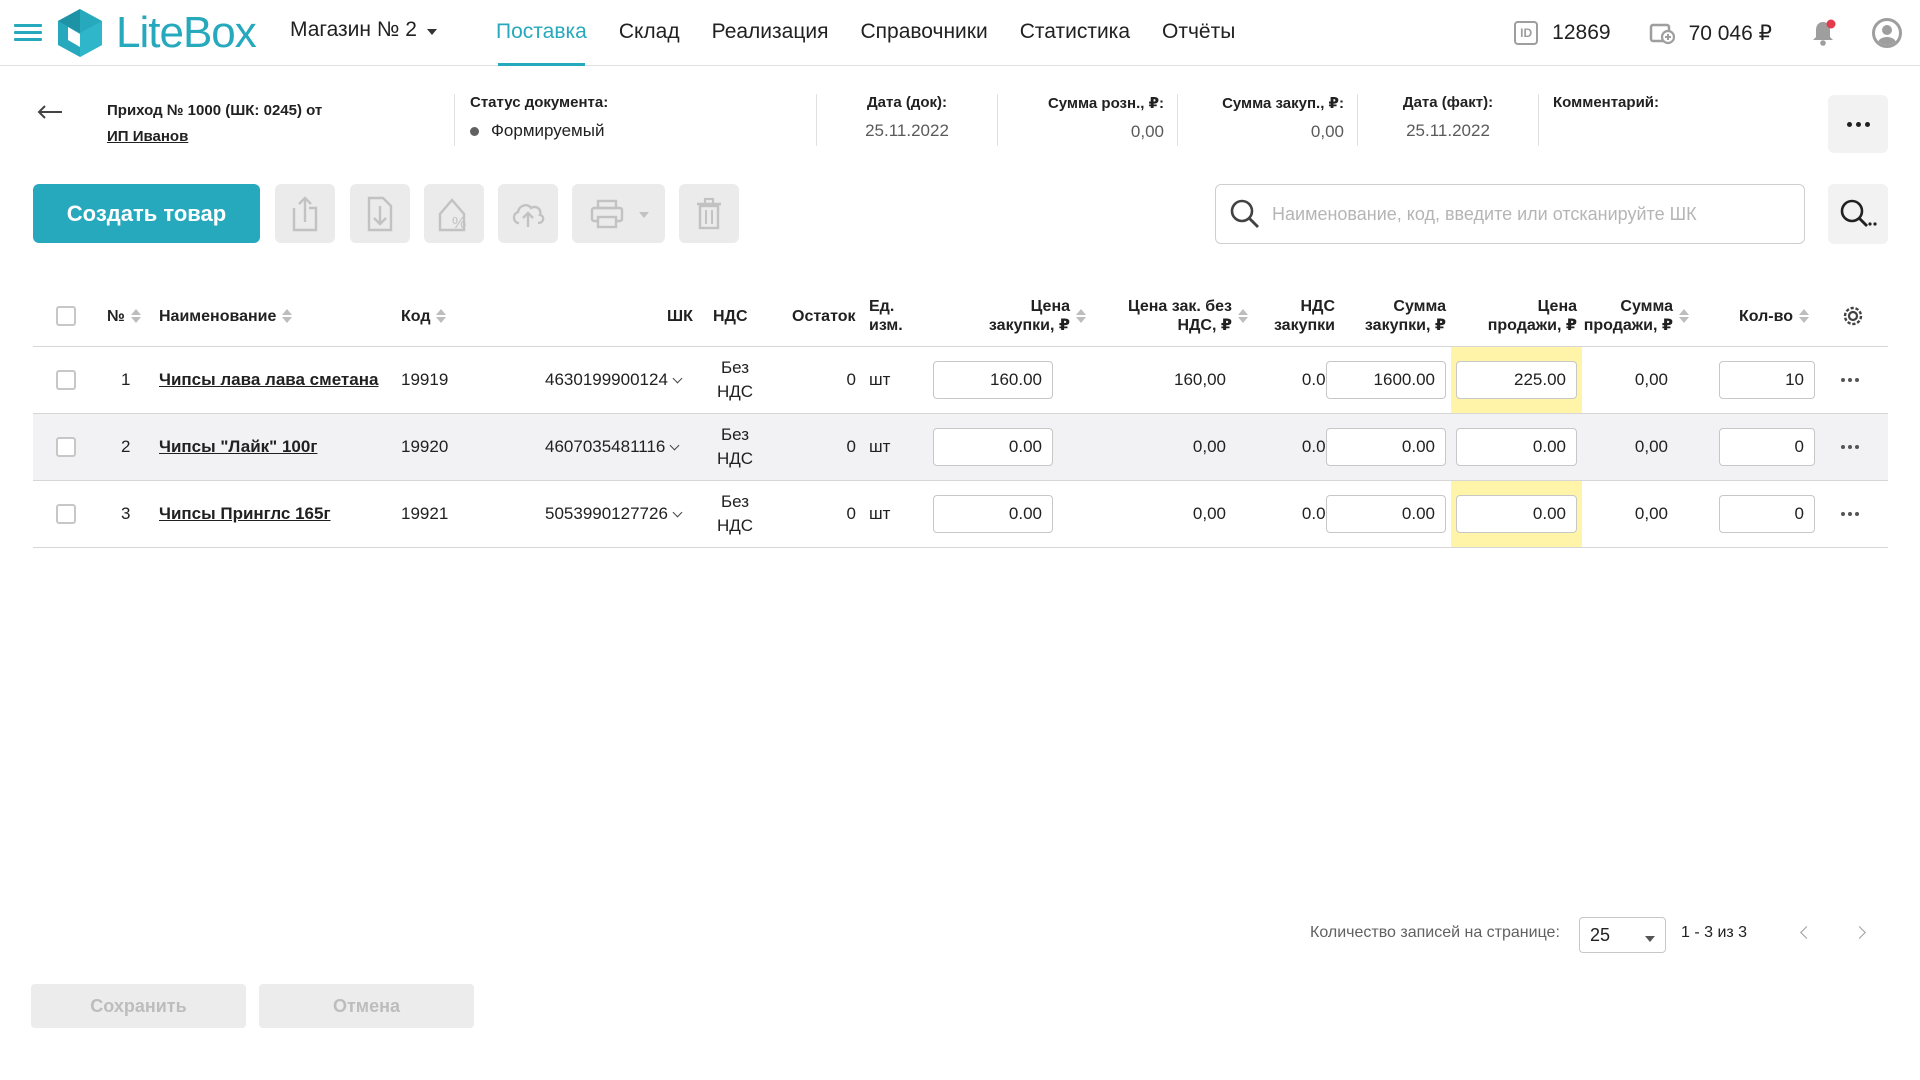 This screenshot has height=1080, width=1920. I want to click on col-price-no-vat-label-2: НДС, ₽, so click(1204, 325).